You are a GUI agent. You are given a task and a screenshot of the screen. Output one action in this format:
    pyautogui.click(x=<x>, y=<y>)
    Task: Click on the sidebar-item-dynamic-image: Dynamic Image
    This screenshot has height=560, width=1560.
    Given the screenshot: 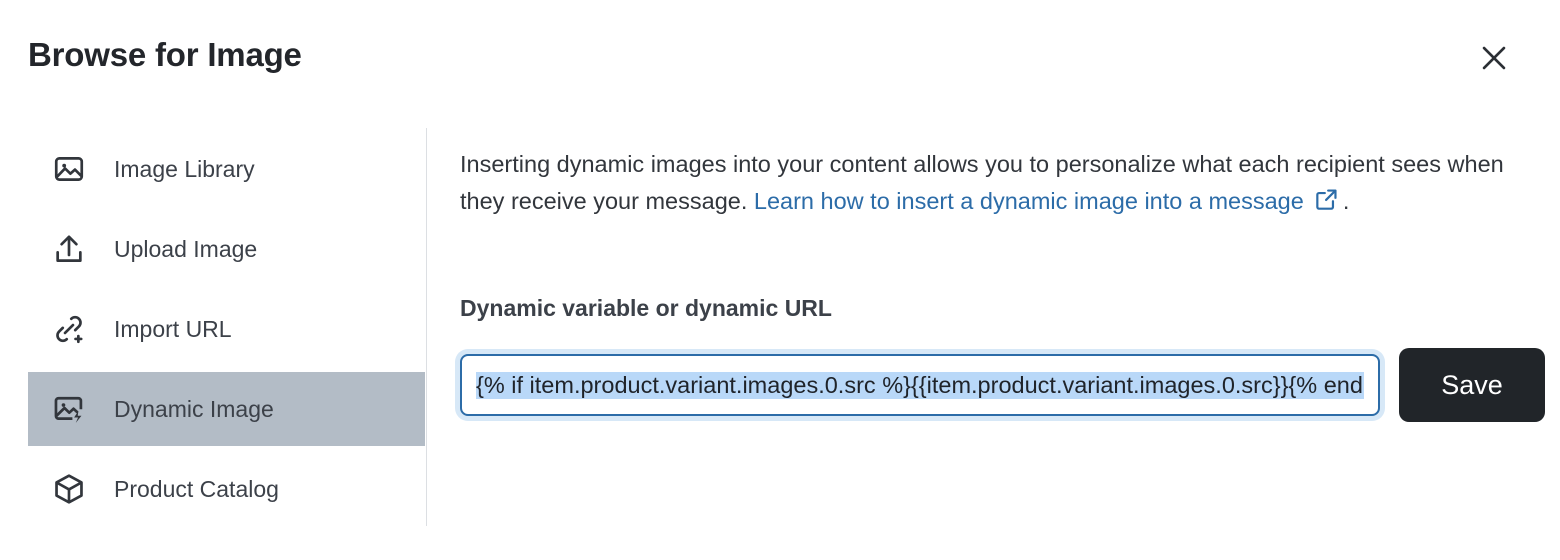 What is the action you would take?
    pyautogui.click(x=226, y=409)
    